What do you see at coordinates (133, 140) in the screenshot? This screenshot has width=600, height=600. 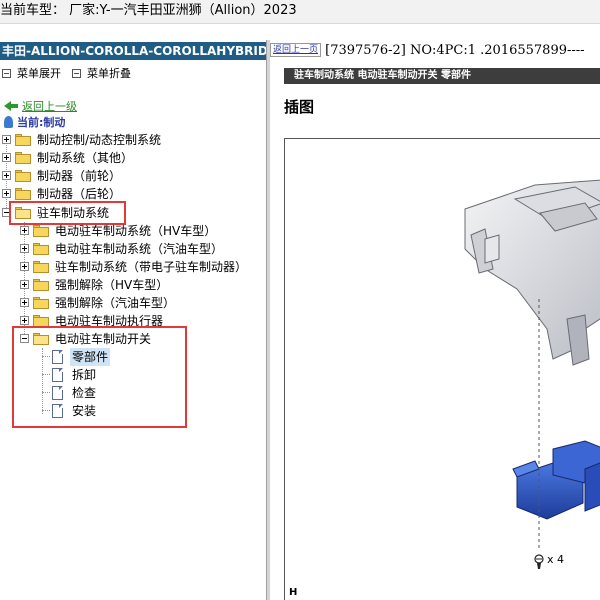 I see `tree-item: 制动控制/动态控制系统` at bounding box center [133, 140].